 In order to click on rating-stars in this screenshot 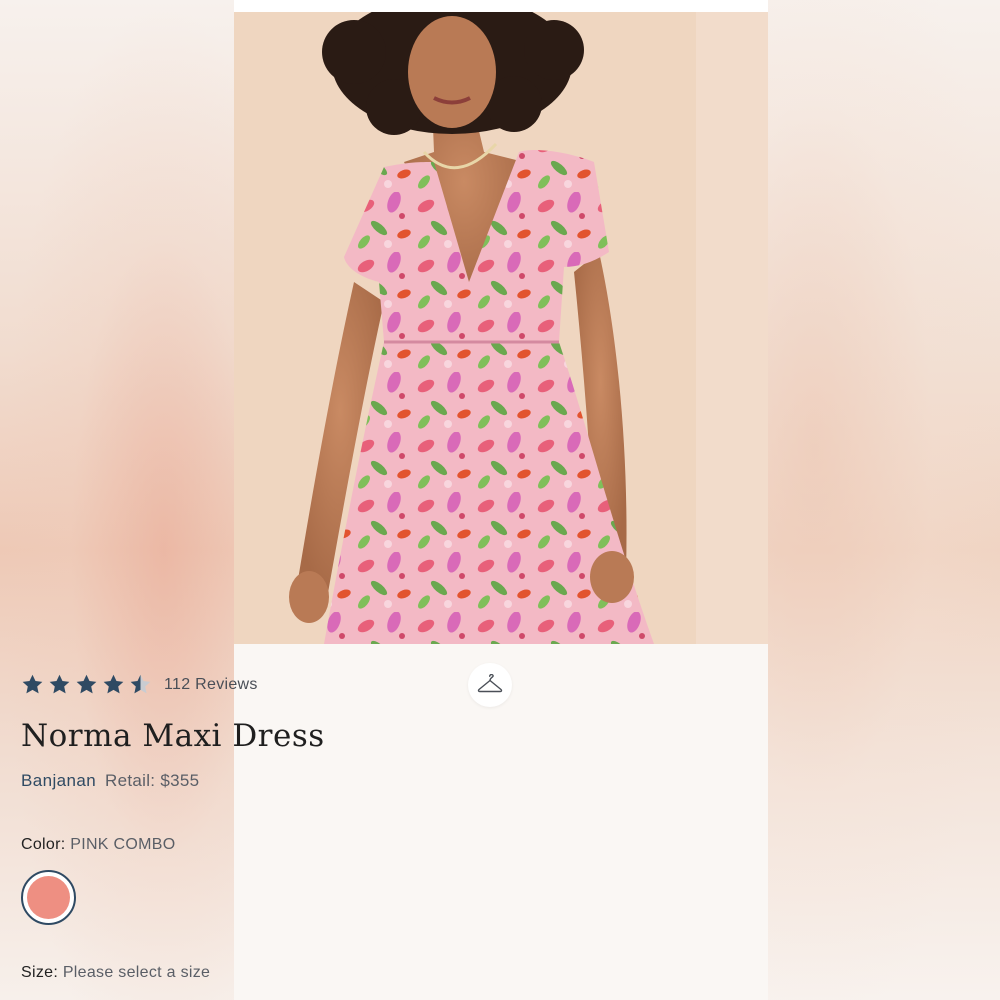, I will do `click(86, 684)`.